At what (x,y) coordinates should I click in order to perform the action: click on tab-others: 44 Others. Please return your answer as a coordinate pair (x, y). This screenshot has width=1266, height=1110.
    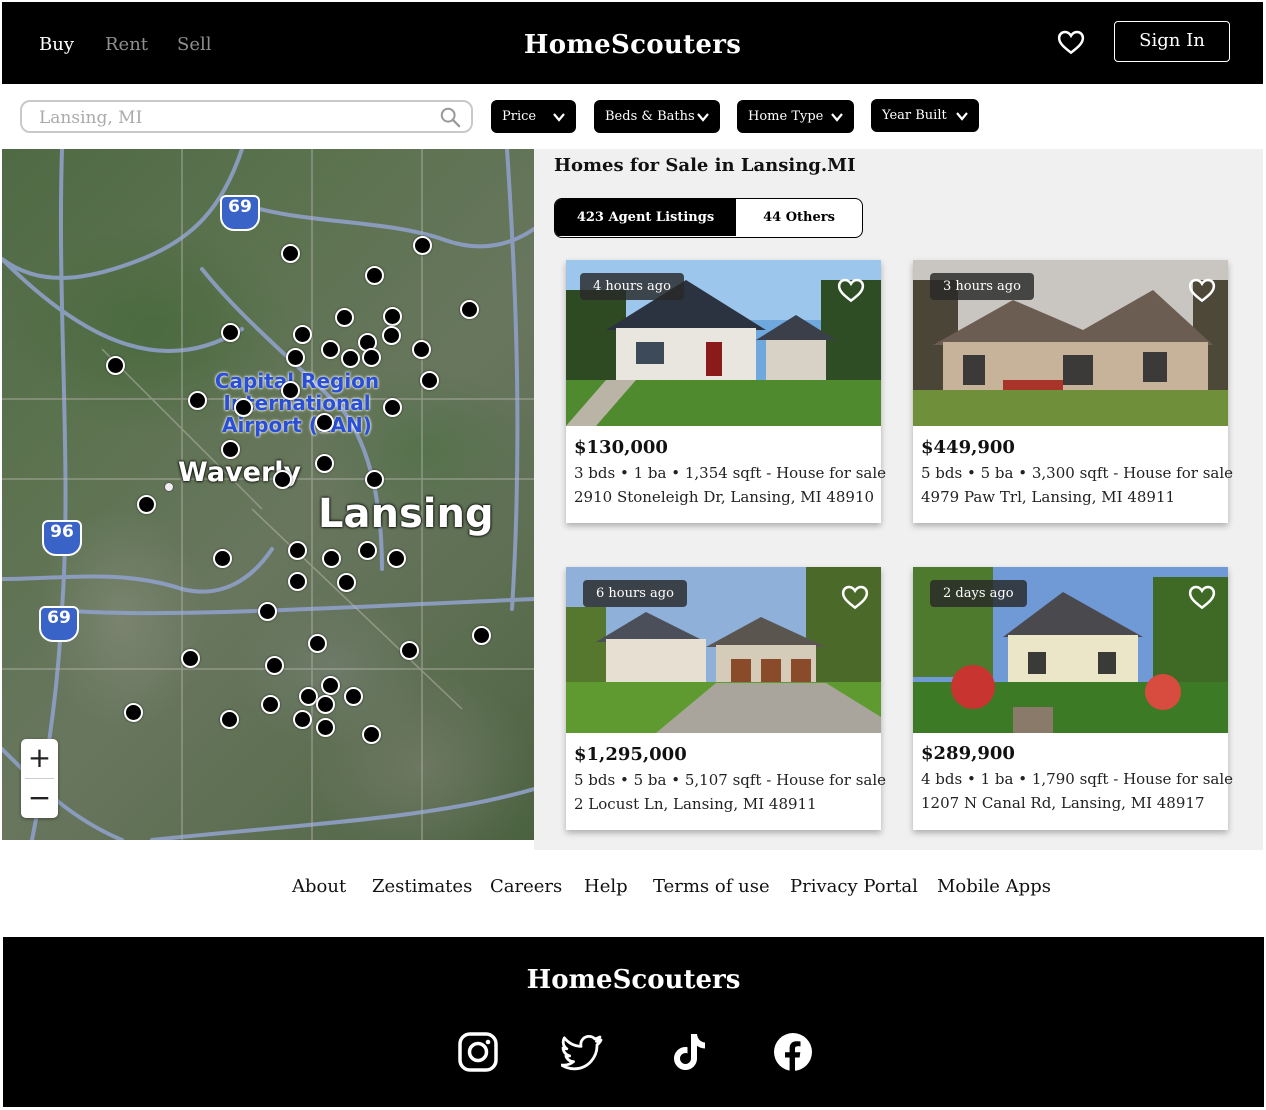
    Looking at the image, I should click on (799, 217).